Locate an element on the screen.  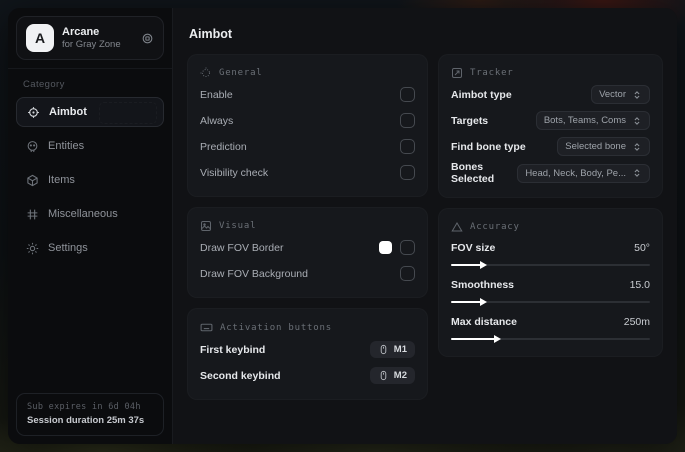
sidebar-item-label: Miscellaneous is located at coordinates (83, 214).